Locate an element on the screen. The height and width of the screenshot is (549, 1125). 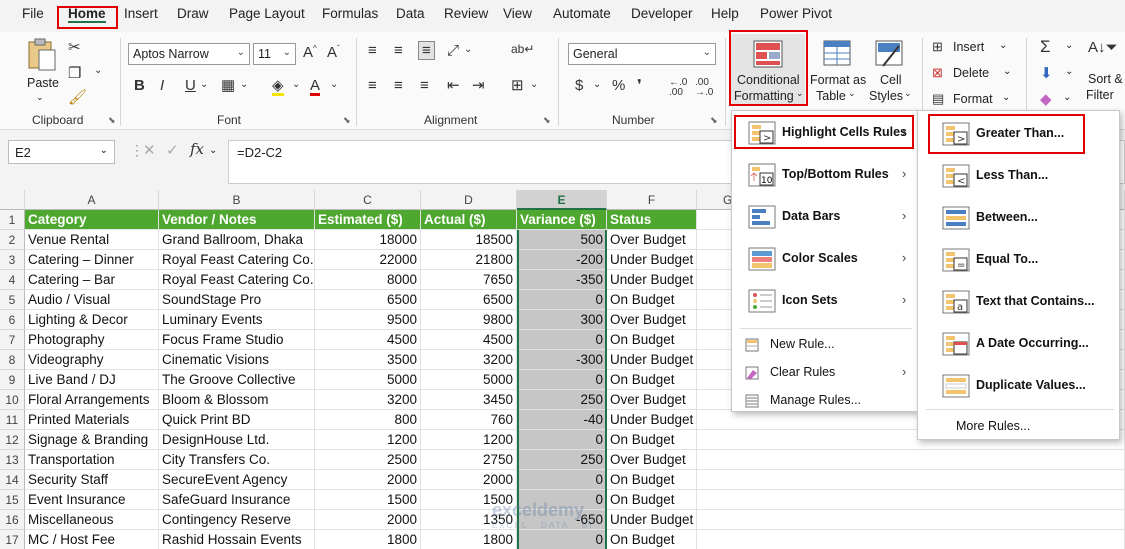
tab-formulas: Formulas is located at coordinates (350, 13).